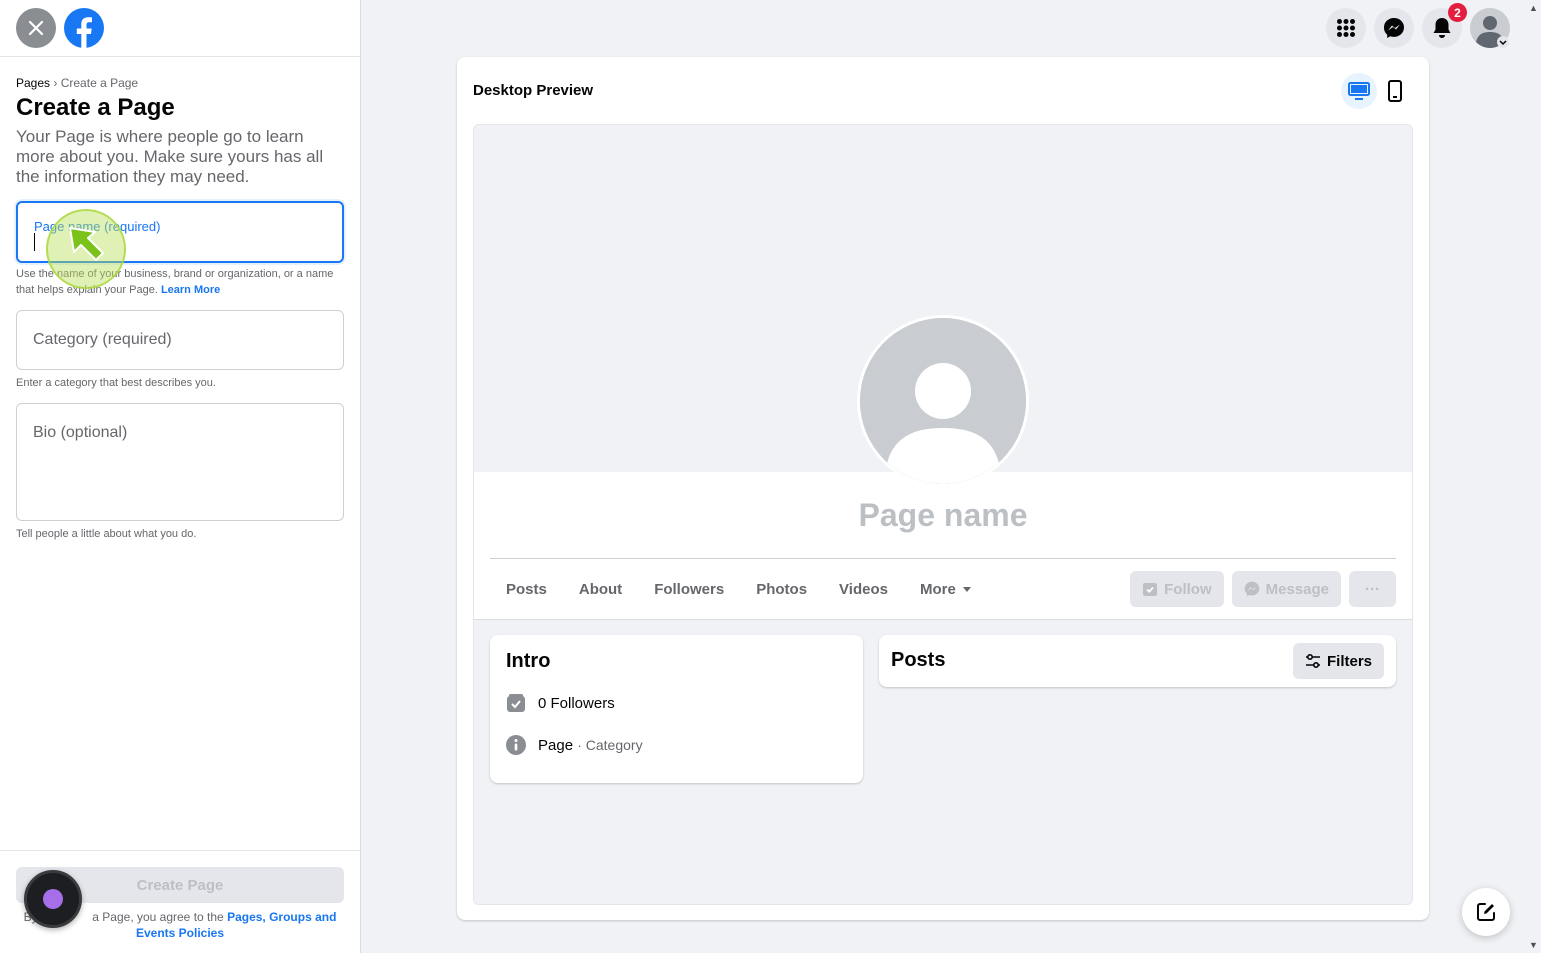  Describe the element at coordinates (516, 703) in the screenshot. I see `followers-icon` at that location.